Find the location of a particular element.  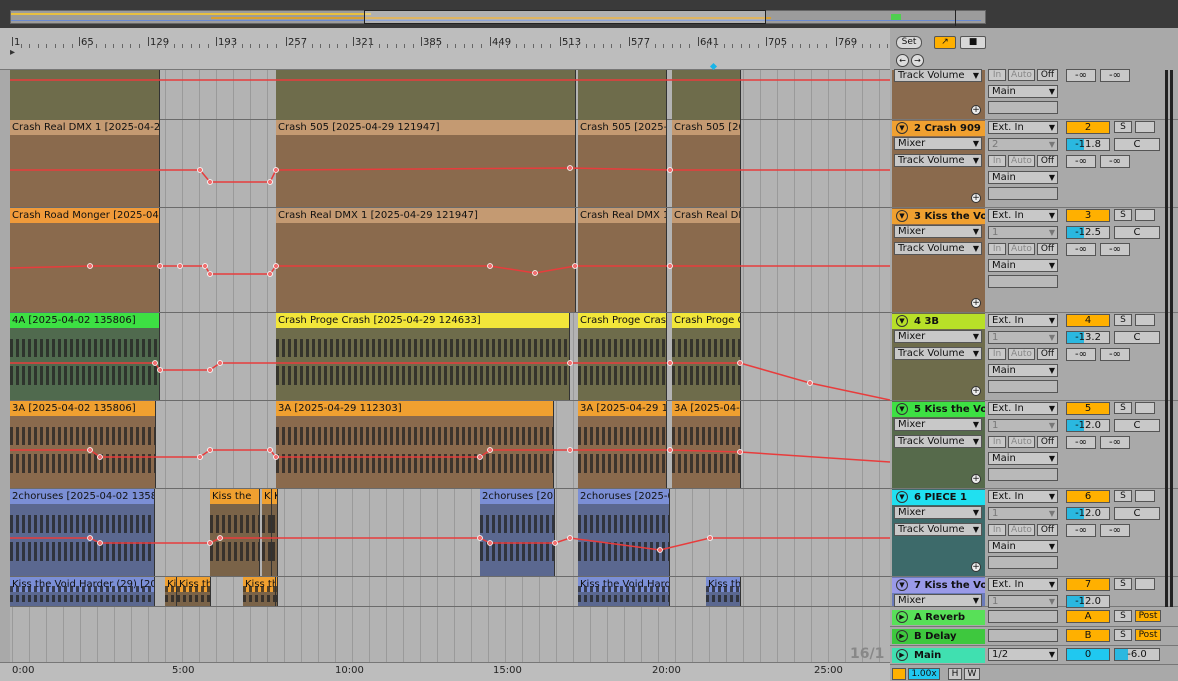

lock-icon: ■ is located at coordinates (973, 42).